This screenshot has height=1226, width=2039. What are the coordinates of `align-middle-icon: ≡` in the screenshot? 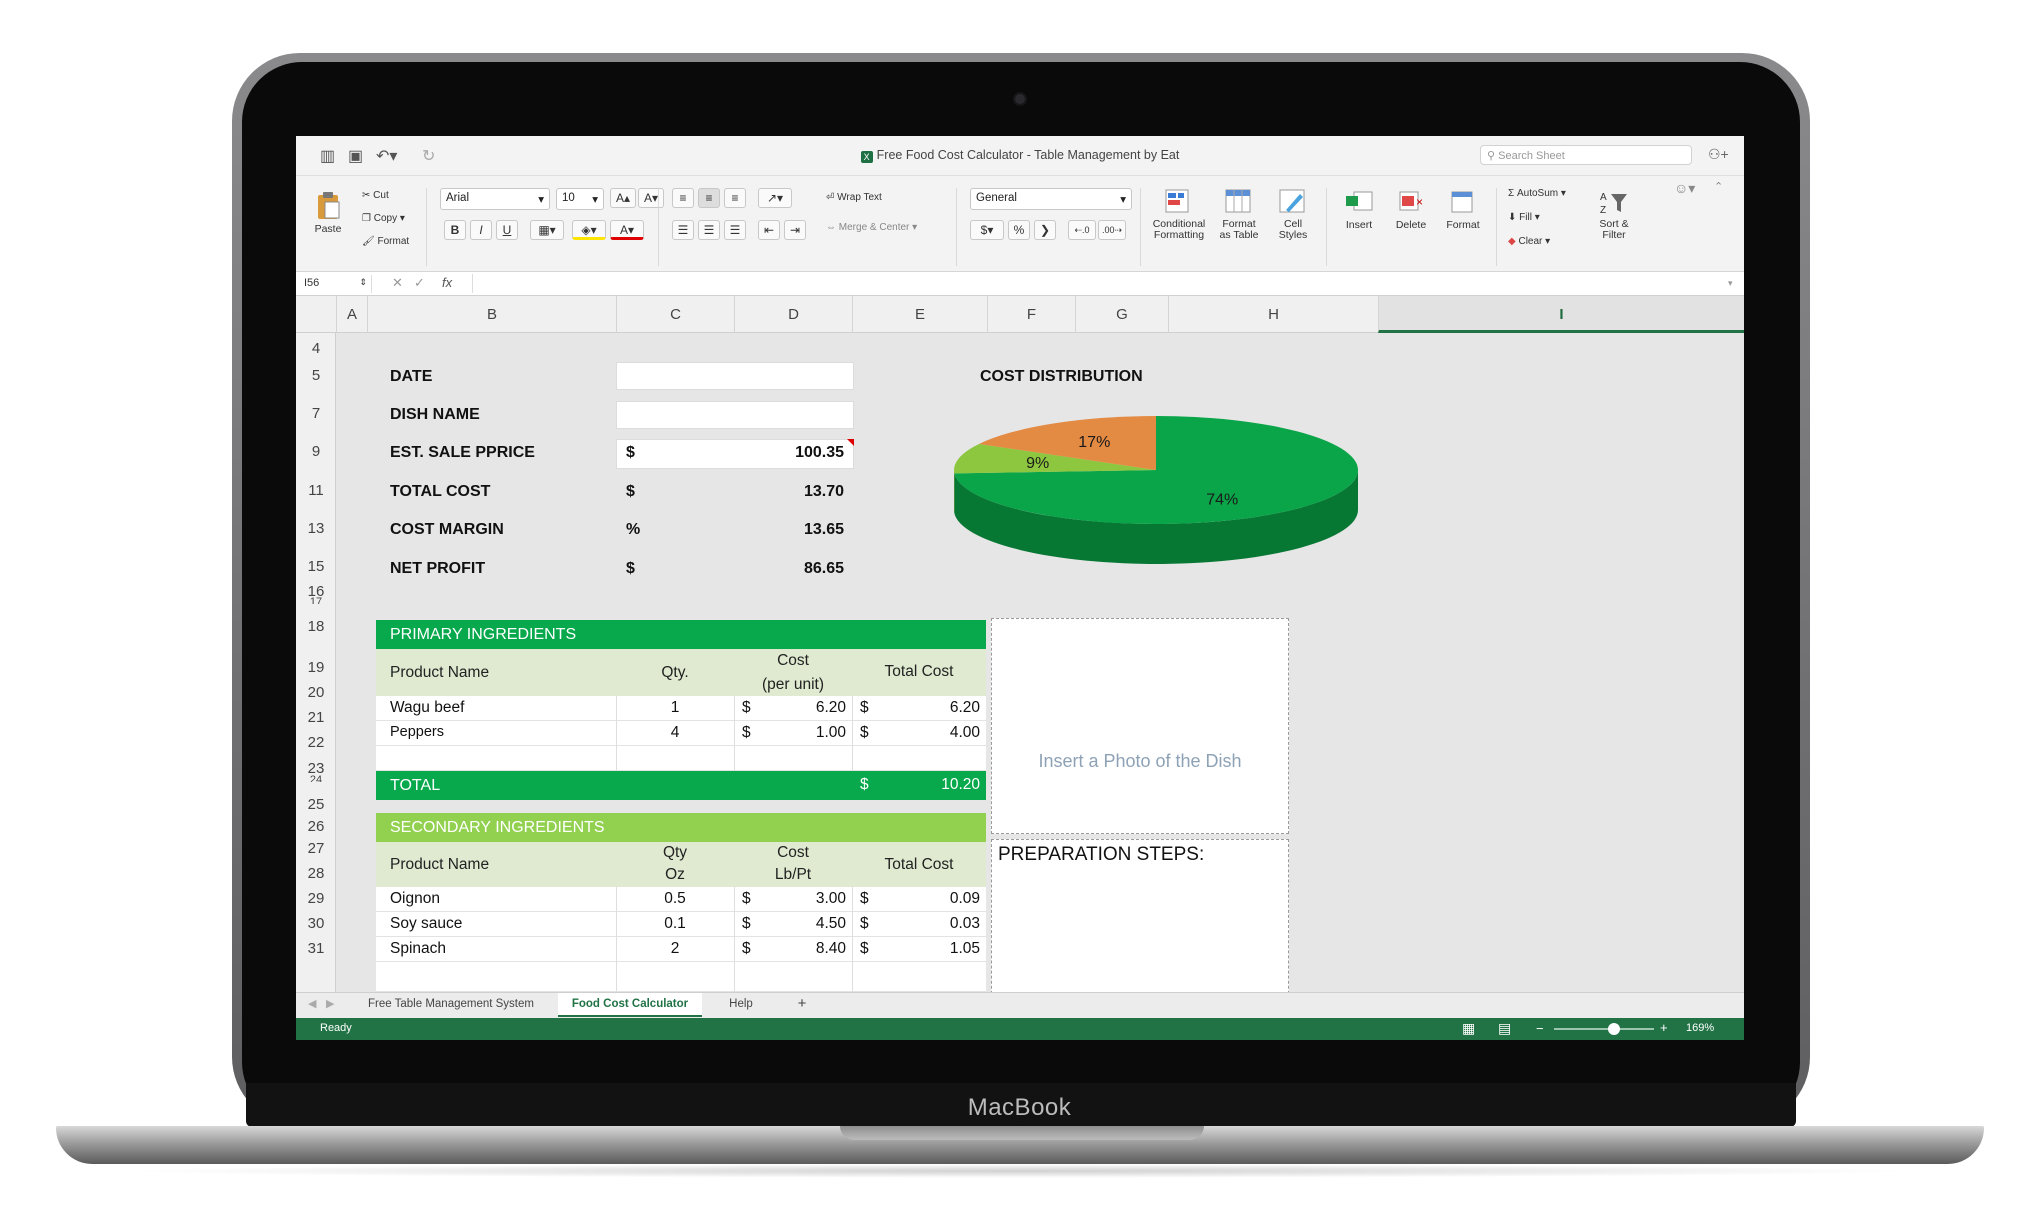 It's located at (709, 198).